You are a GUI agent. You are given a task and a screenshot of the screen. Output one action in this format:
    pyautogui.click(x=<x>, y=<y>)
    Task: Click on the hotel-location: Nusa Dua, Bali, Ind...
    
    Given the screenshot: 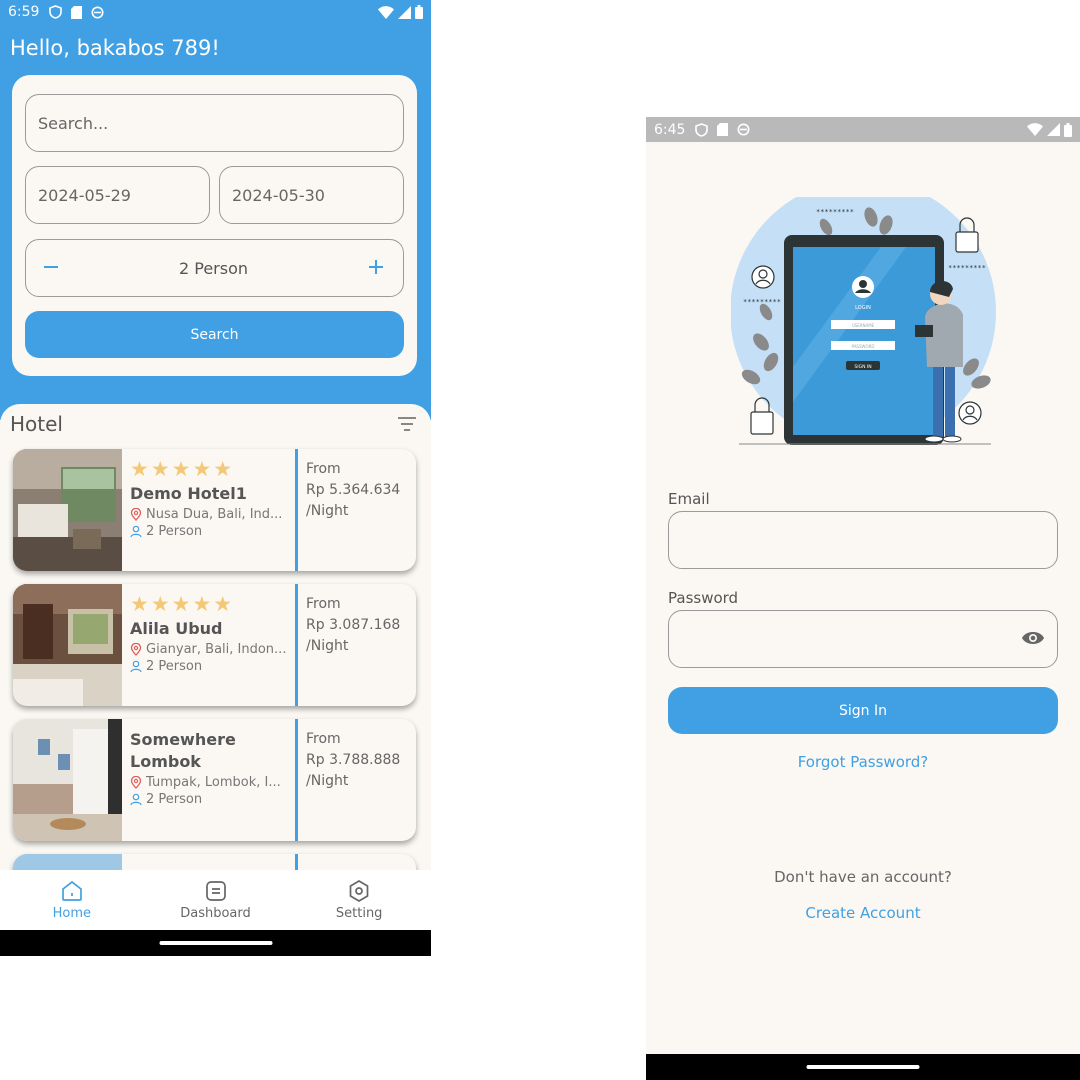 What is the action you would take?
    pyautogui.click(x=215, y=514)
    